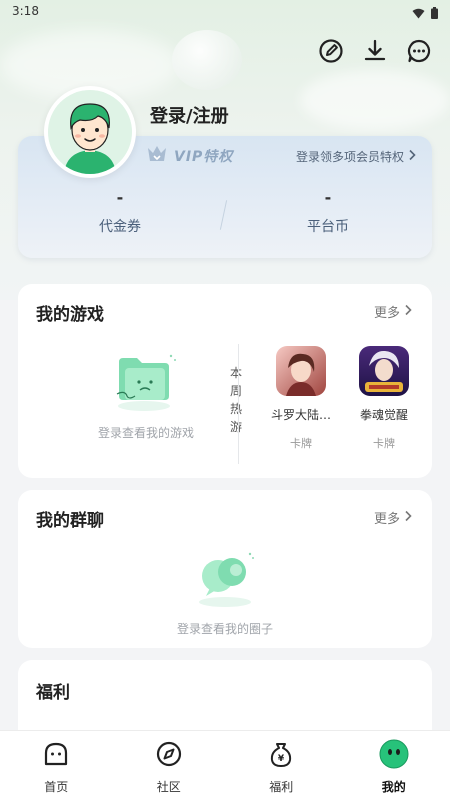  Describe the element at coordinates (331, 51) in the screenshot. I see `edit-icon` at that location.